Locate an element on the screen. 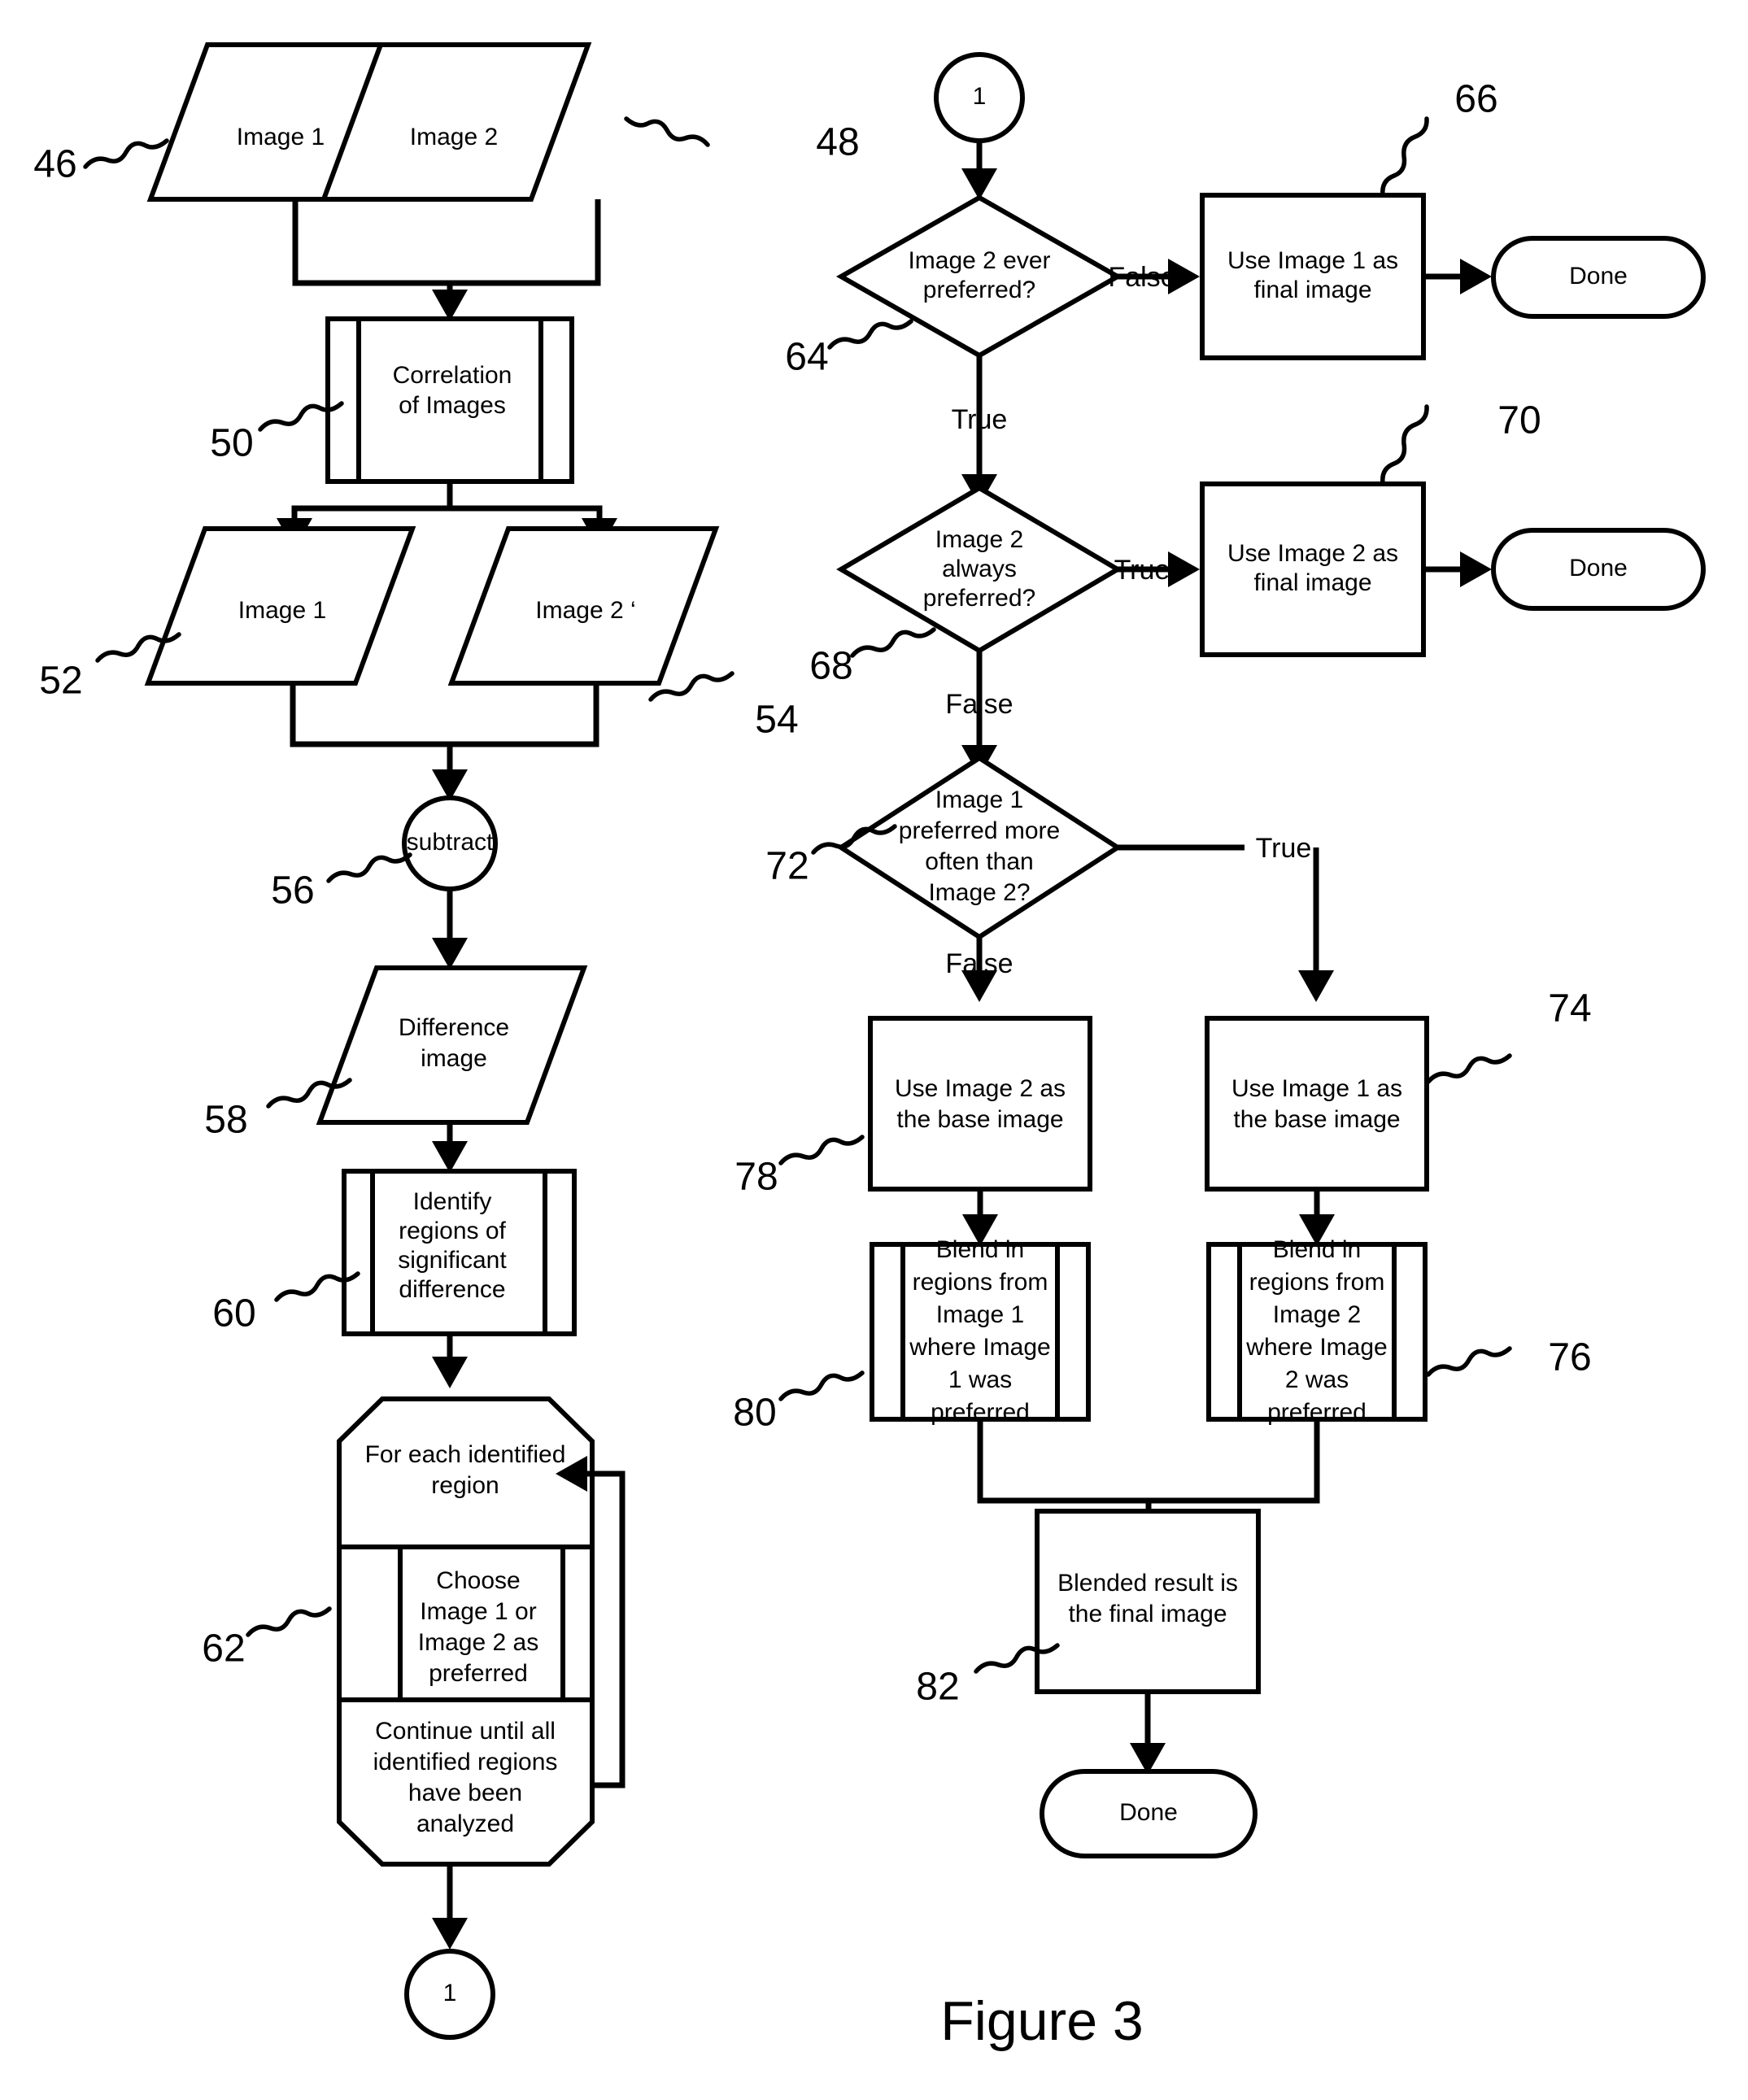 This screenshot has width=1748, height=2100. ref-number-76: 76 is located at coordinates (1569, 1357).